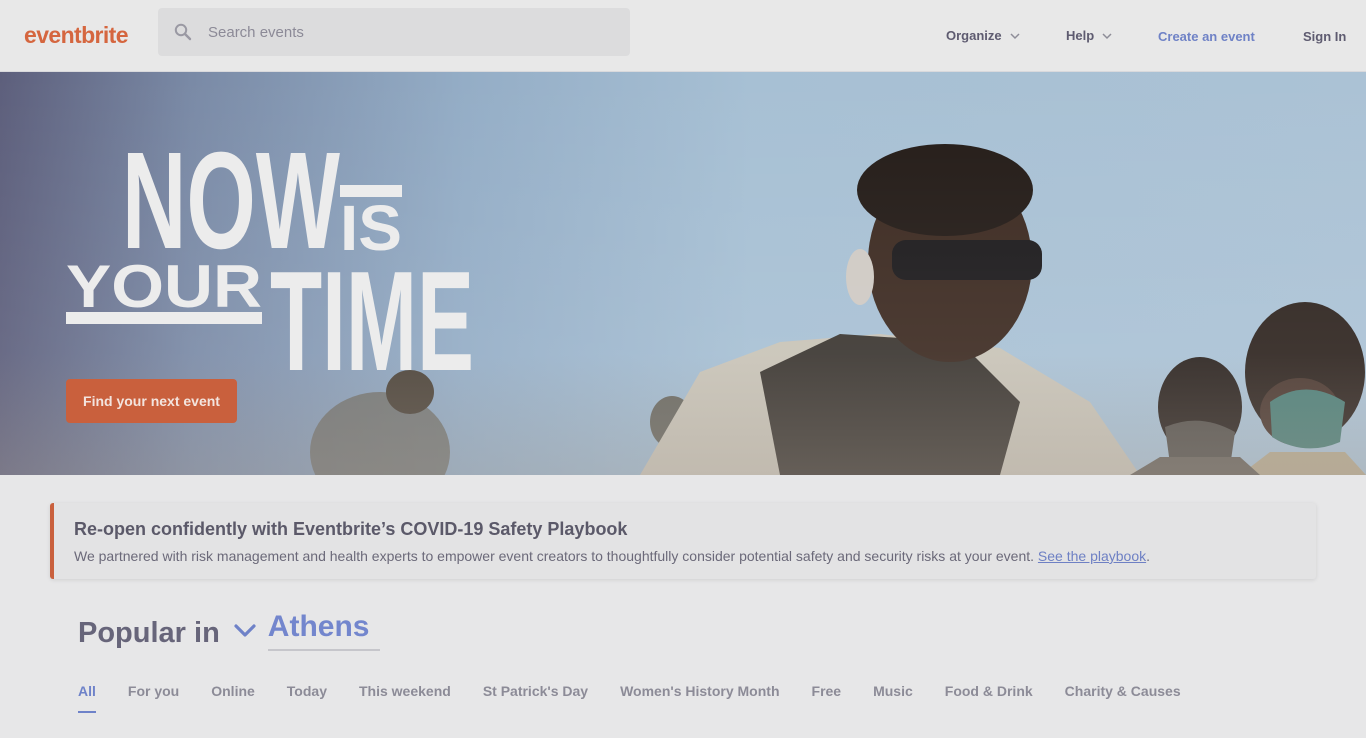  Describe the element at coordinates (1148, 556) in the screenshot. I see `notice-end: .` at that location.